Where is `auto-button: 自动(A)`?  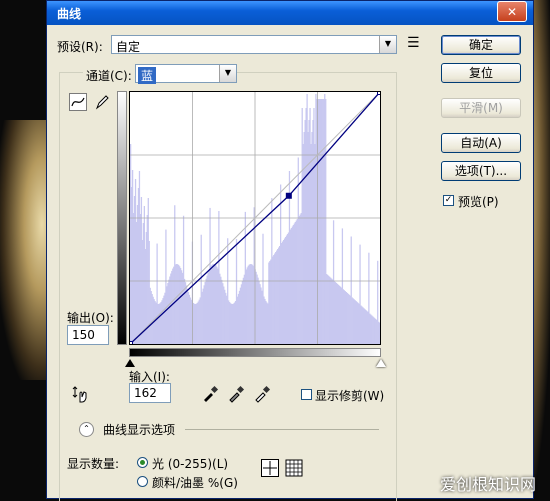 auto-button: 自动(A) is located at coordinates (481, 143).